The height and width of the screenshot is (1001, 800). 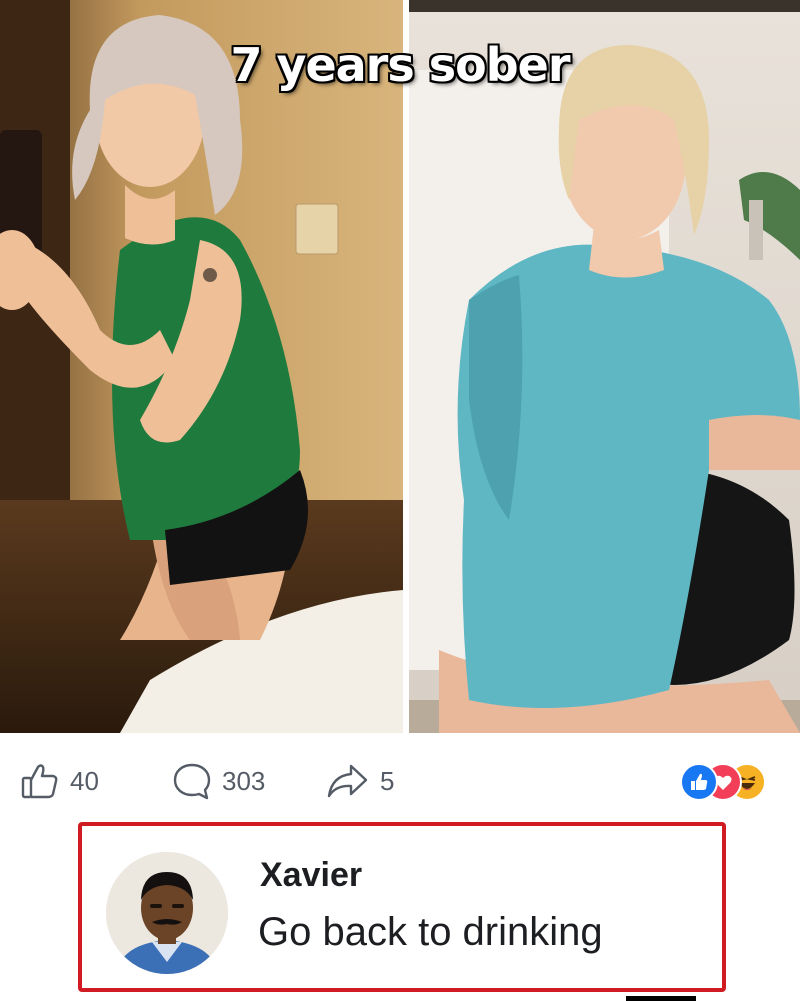 What do you see at coordinates (699, 782) in the screenshot?
I see `like-reaction-icon` at bounding box center [699, 782].